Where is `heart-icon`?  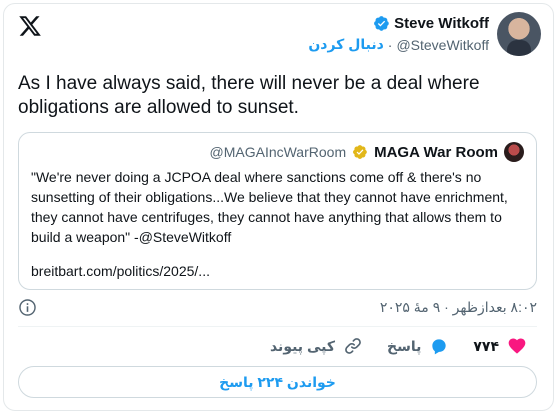 heart-icon is located at coordinates (517, 346).